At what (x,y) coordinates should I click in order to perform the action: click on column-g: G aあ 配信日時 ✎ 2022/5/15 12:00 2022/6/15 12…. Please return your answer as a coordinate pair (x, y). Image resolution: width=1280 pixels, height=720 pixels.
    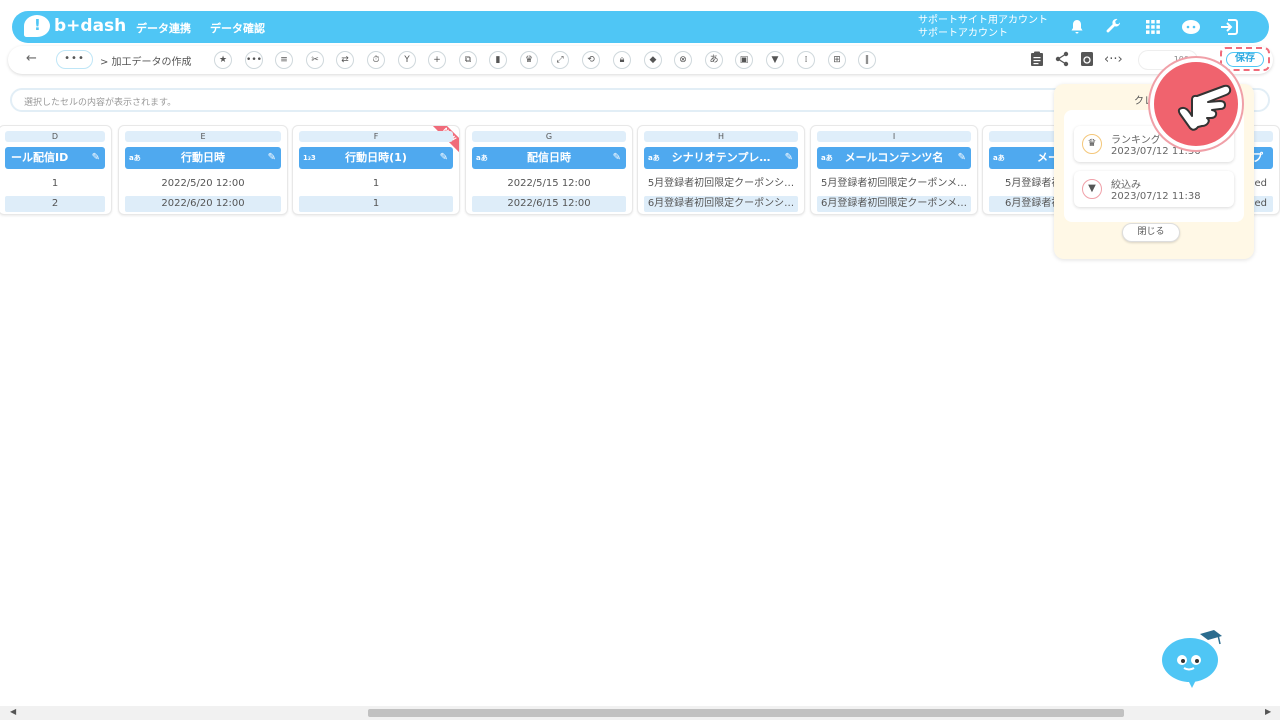
    Looking at the image, I should click on (549, 170).